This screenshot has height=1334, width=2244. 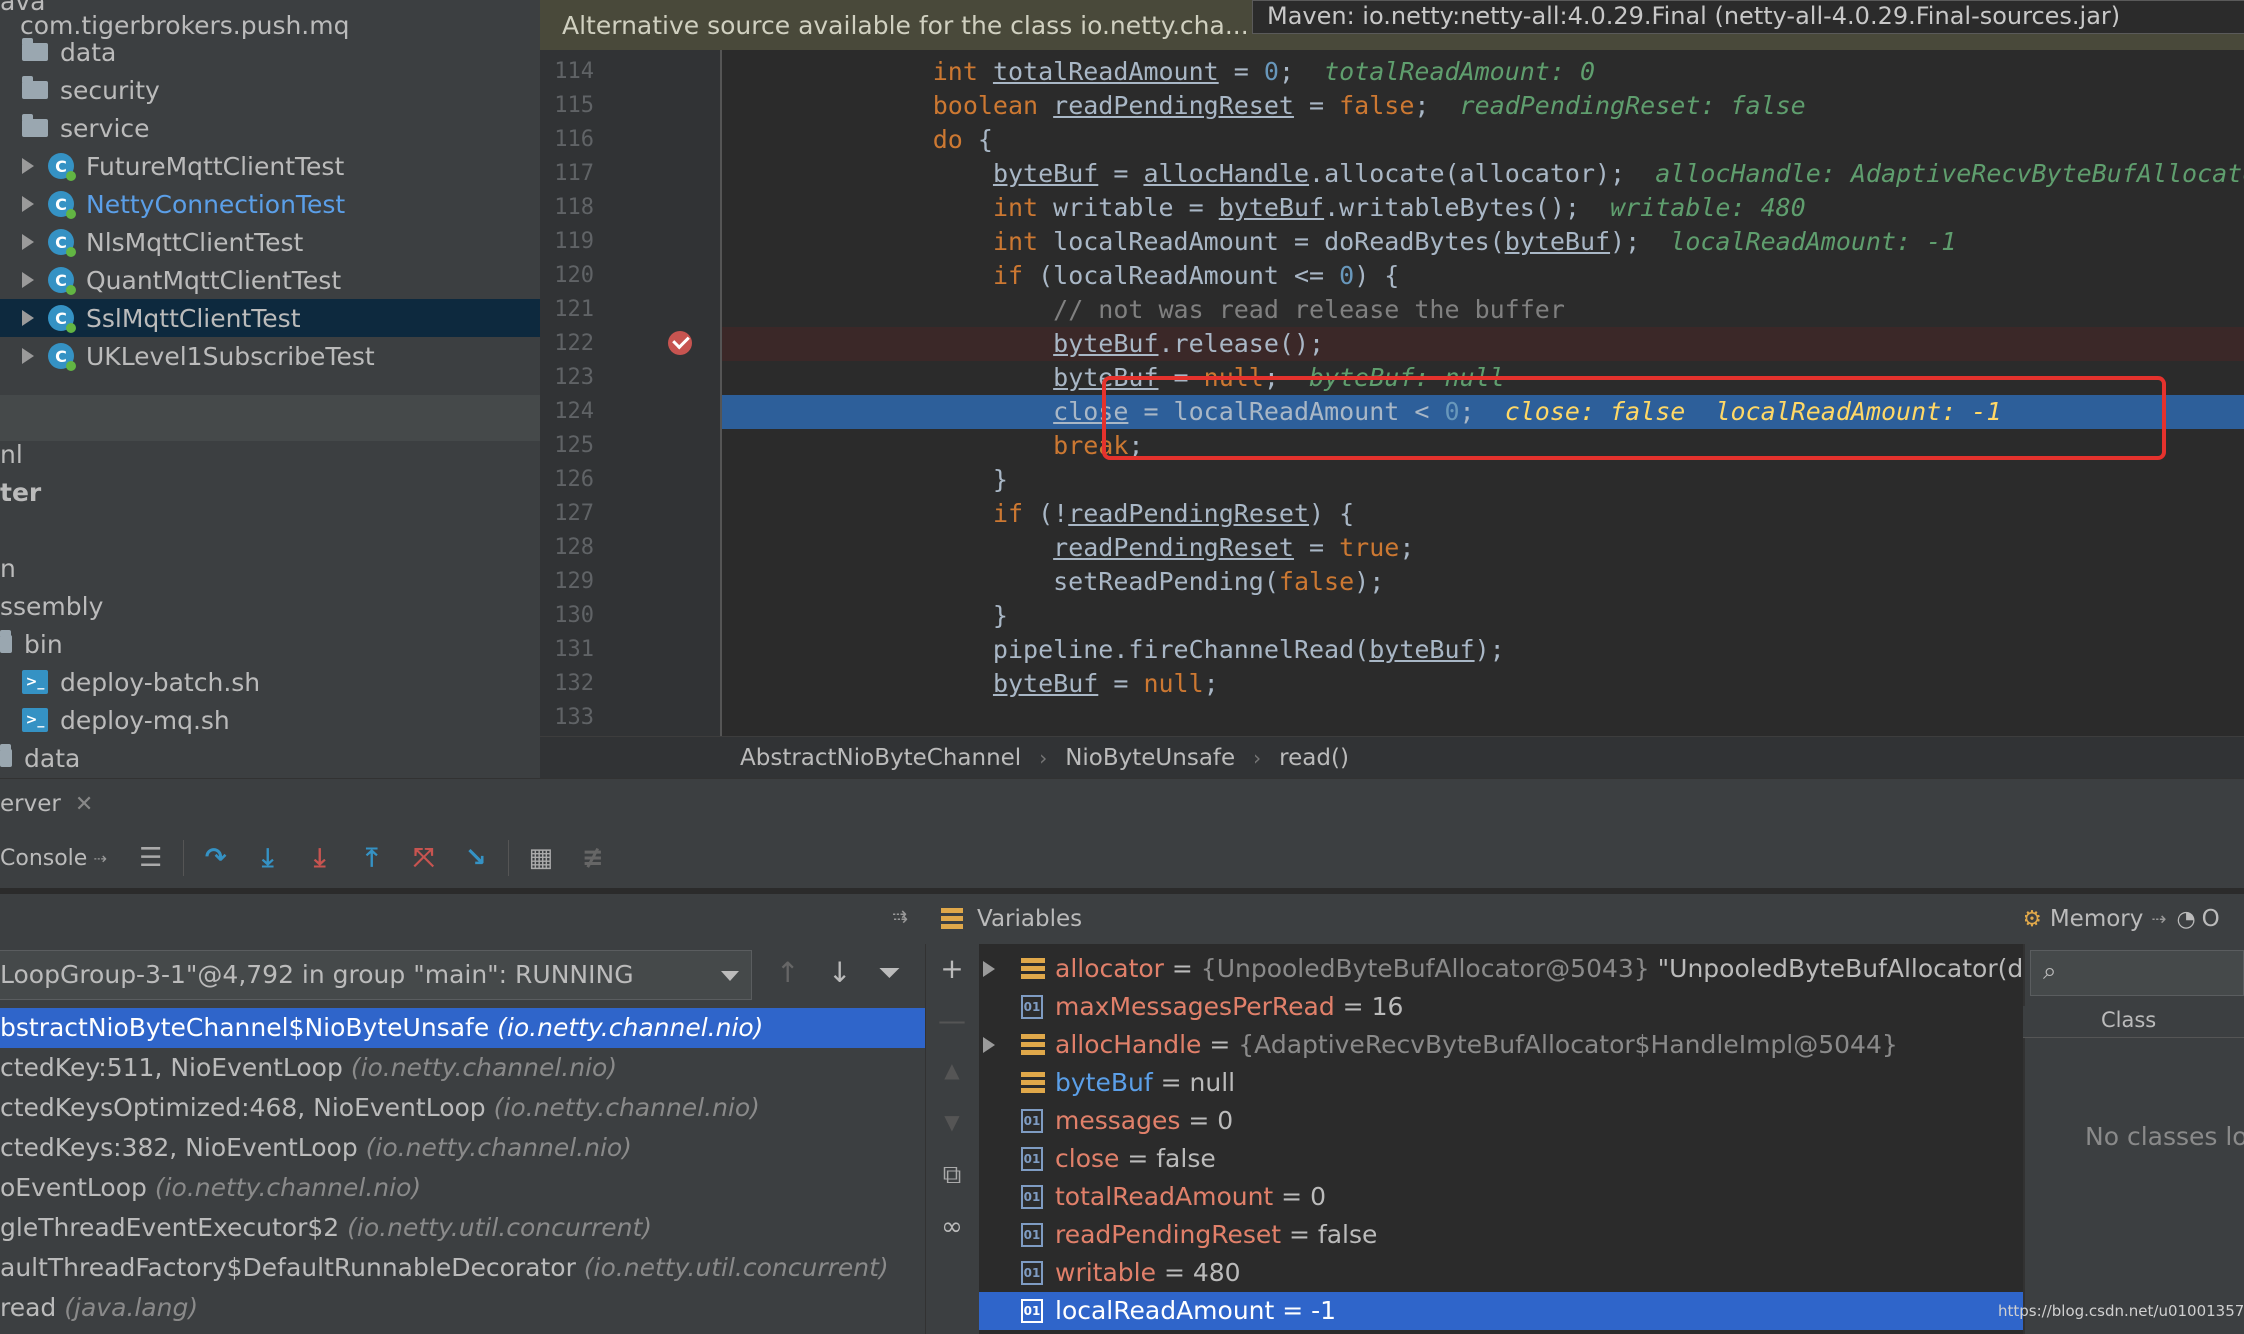 What do you see at coordinates (1501, 1083) in the screenshot?
I see `variable-row: byteBuf = null` at bounding box center [1501, 1083].